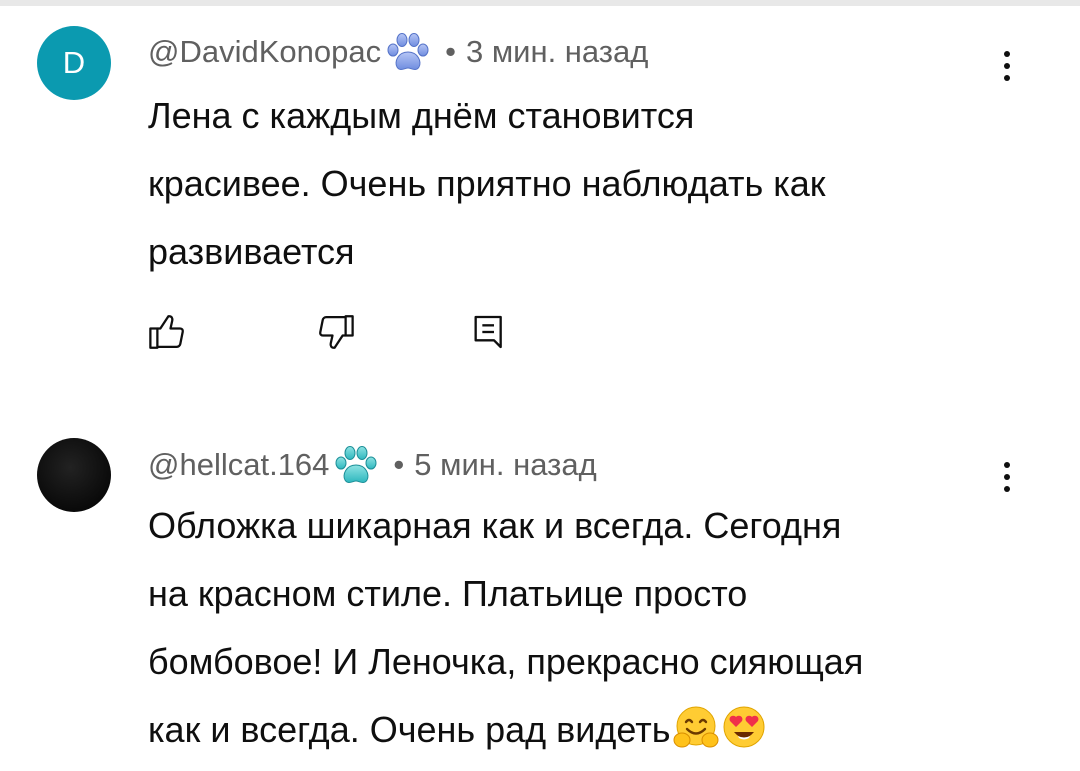 This screenshot has height=771, width=1080. What do you see at coordinates (356, 465) in the screenshot?
I see `paw-print-icon` at bounding box center [356, 465].